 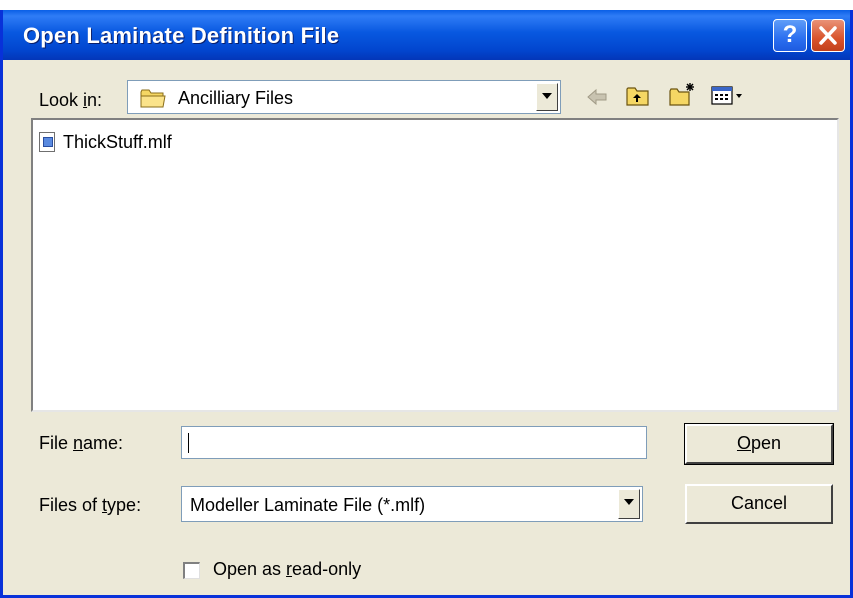 What do you see at coordinates (682, 95) in the screenshot?
I see `new-folder-icon` at bounding box center [682, 95].